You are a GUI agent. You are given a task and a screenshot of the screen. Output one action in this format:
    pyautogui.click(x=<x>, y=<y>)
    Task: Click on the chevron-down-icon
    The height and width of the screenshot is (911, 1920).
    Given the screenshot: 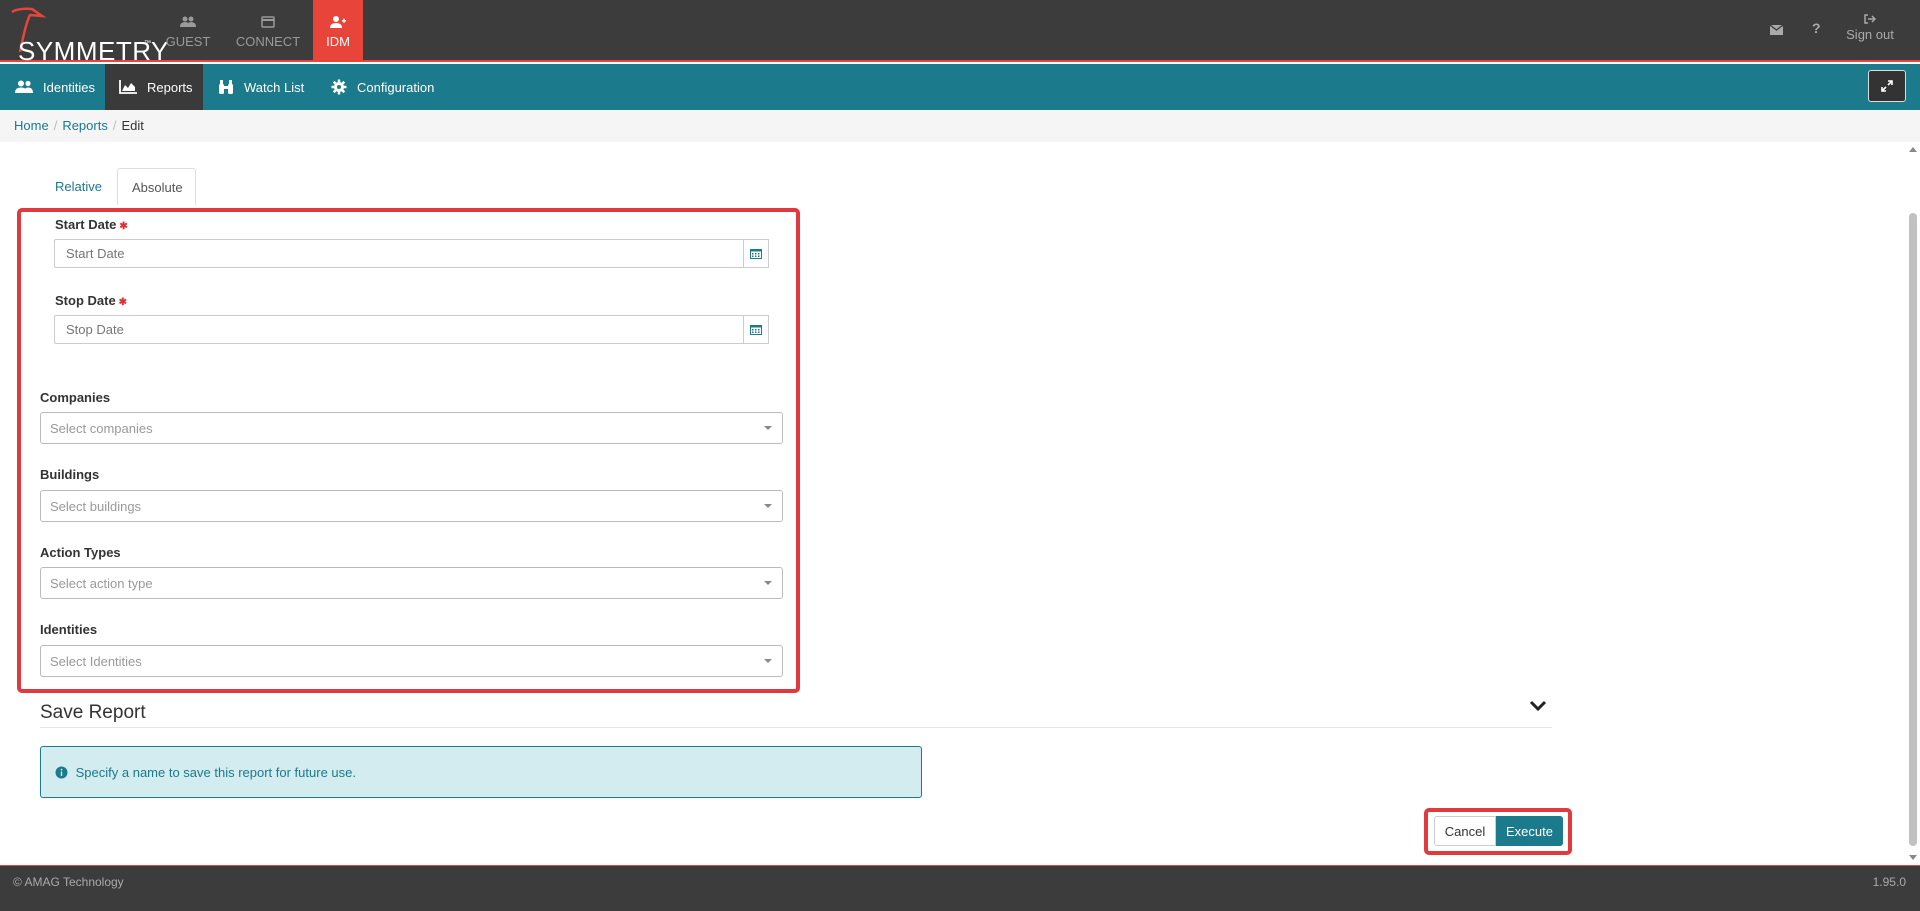 What is the action you would take?
    pyautogui.click(x=1538, y=706)
    